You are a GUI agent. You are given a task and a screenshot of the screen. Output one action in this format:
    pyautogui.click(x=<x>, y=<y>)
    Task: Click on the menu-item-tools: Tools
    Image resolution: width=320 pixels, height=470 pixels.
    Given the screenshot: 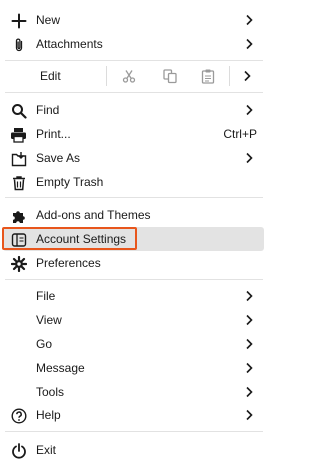 What is the action you would take?
    pyautogui.click(x=133, y=392)
    